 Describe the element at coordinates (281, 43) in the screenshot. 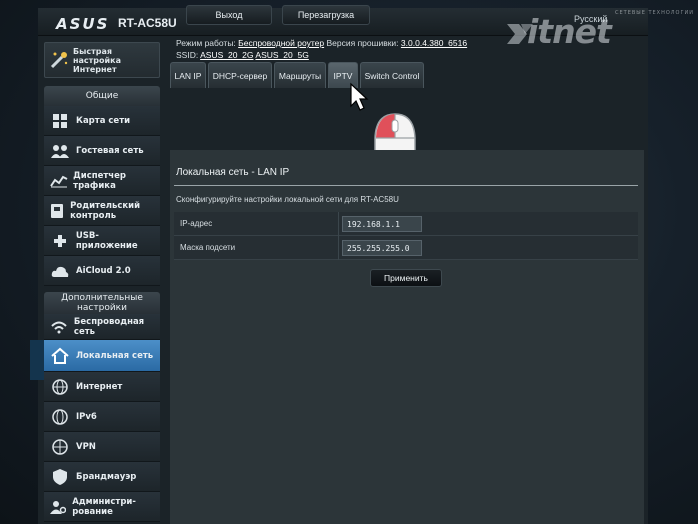

I see `mode-link: Беспроводной роутер` at that location.